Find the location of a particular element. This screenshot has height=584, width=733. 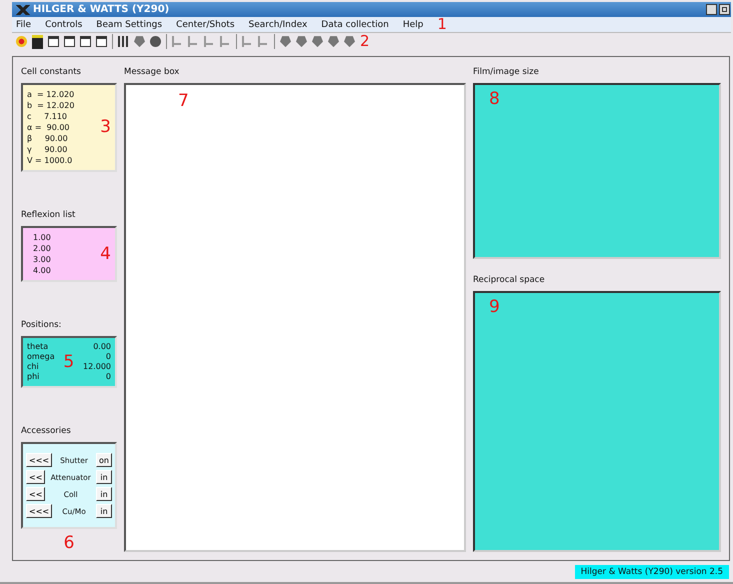

callout-number: 4 is located at coordinates (105, 254).